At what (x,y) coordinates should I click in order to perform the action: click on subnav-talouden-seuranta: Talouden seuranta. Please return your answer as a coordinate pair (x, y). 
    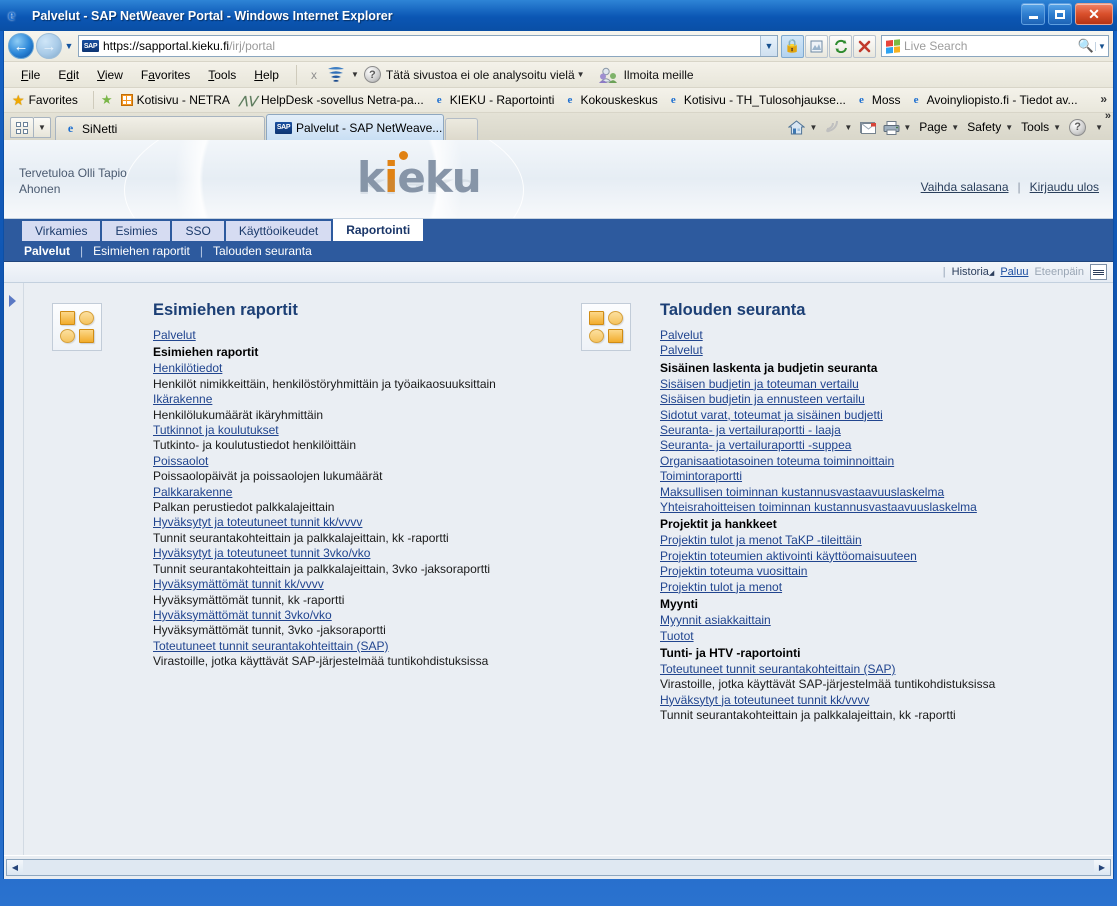
    Looking at the image, I should click on (262, 251).